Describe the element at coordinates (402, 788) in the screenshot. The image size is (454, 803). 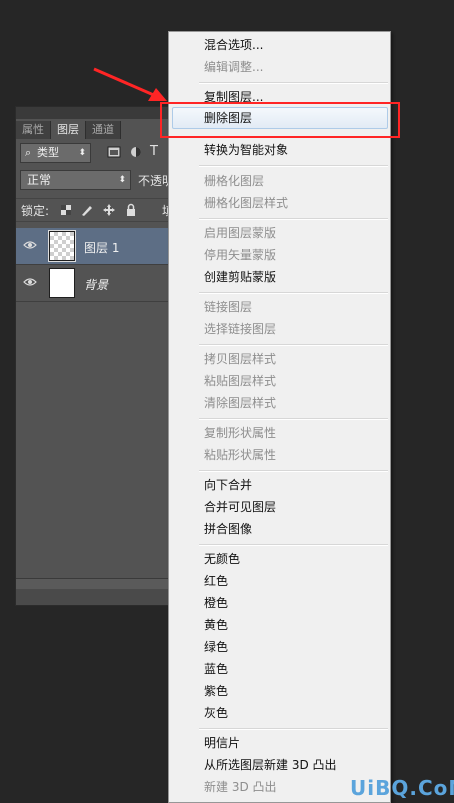
I see `watermark: UiBQ.CoM` at that location.